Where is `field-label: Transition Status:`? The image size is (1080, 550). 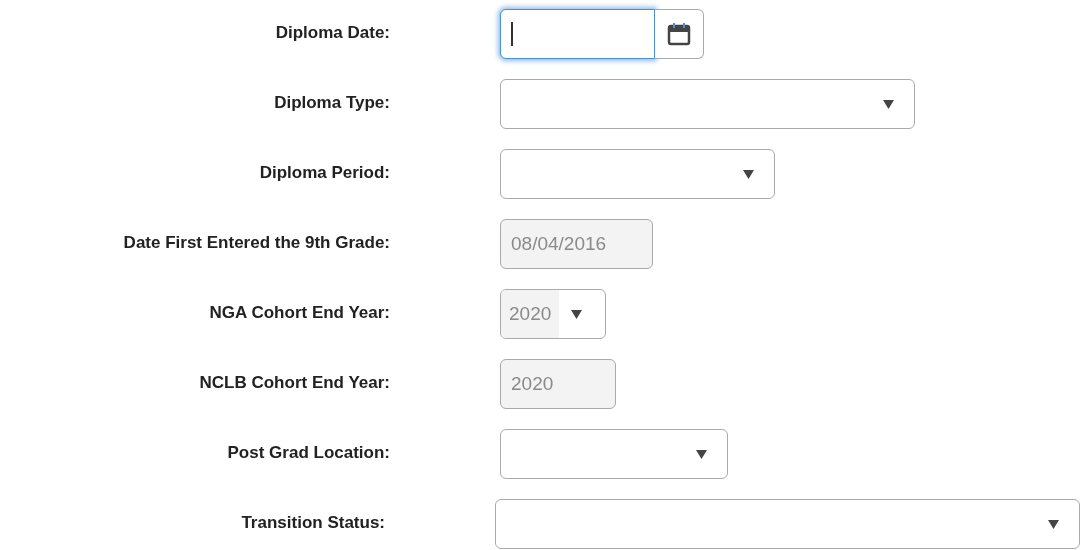
field-label: Transition Status: is located at coordinates (312, 523).